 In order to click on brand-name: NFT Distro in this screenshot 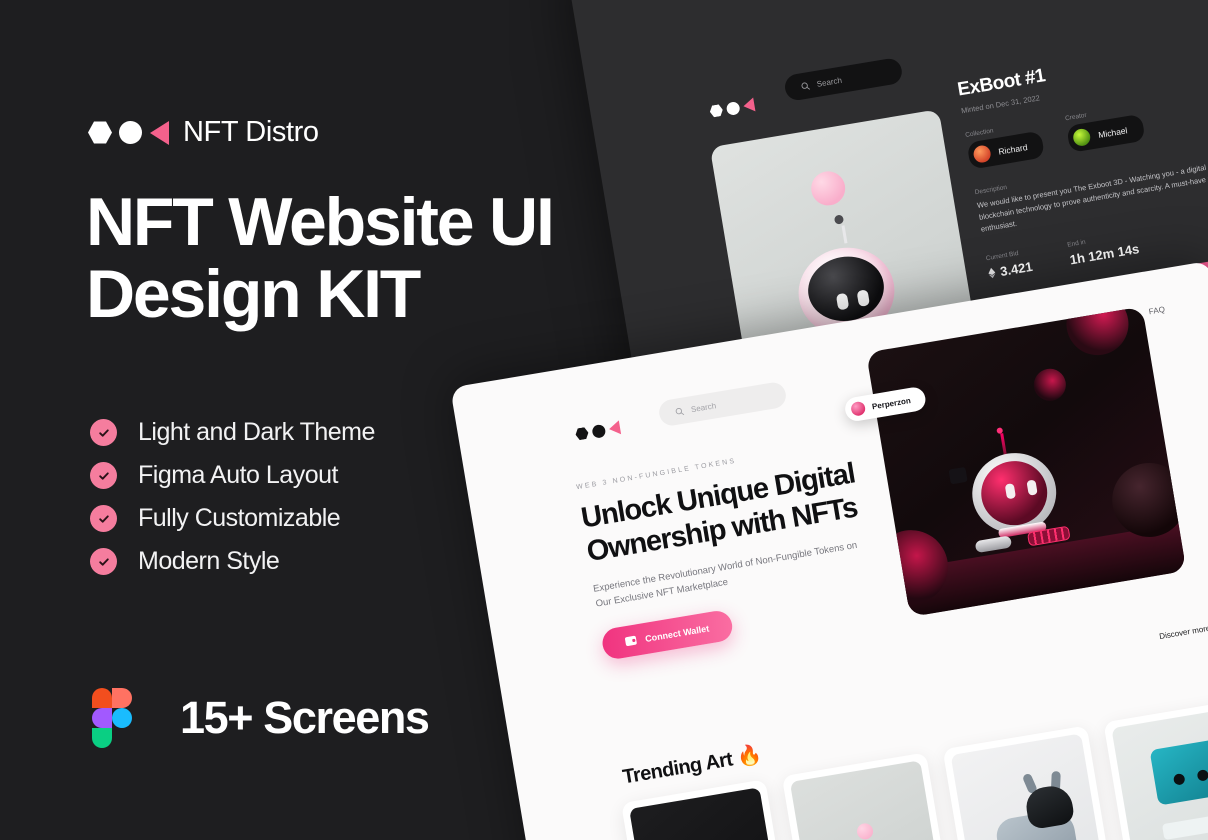, I will do `click(251, 132)`.